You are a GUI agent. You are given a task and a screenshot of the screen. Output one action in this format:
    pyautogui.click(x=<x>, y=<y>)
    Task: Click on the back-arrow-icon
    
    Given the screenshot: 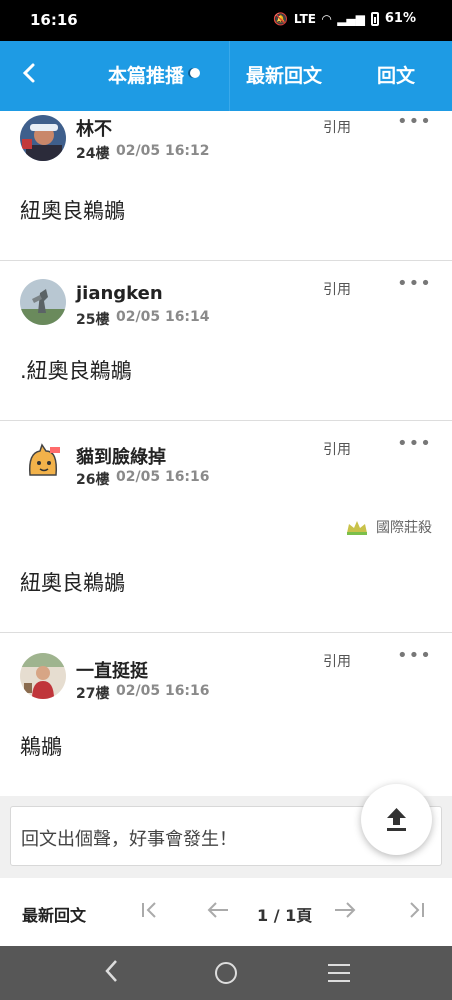 What is the action you would take?
    pyautogui.click(x=37, y=76)
    